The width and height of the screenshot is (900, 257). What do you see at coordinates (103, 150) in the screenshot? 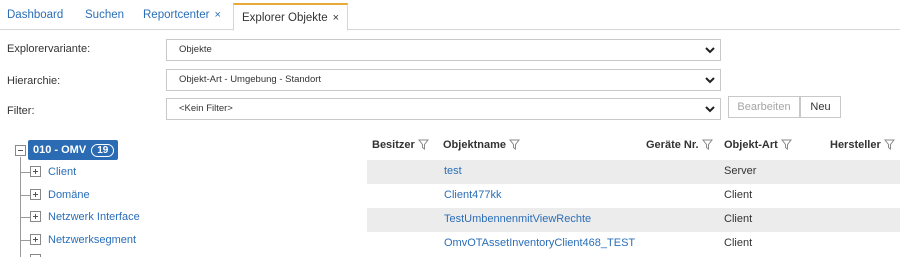
I see `tree-root-count-badge: 19` at bounding box center [103, 150].